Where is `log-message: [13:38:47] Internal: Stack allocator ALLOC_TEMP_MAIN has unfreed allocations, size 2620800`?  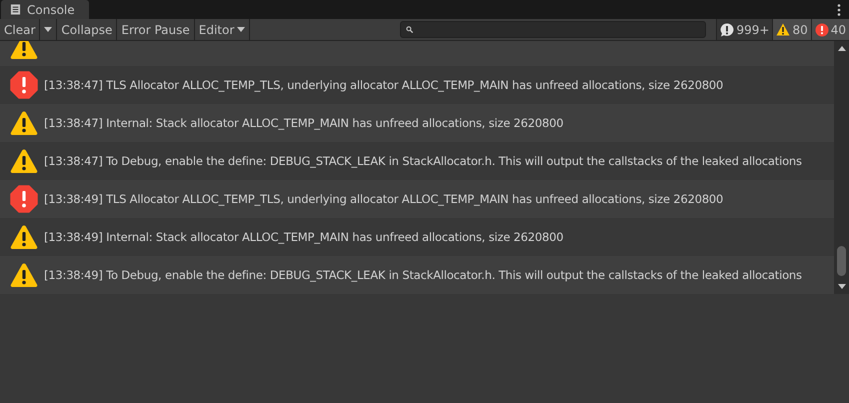
log-message: [13:38:47] Internal: Stack allocator ALLOC_TEMP_MAIN has unfreed allocations, size 2620800 is located at coordinates (304, 123).